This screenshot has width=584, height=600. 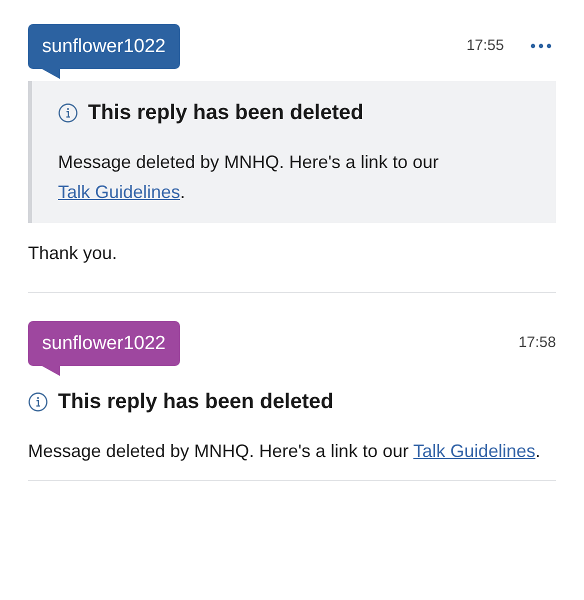 I want to click on more-options-icon, so click(x=541, y=46).